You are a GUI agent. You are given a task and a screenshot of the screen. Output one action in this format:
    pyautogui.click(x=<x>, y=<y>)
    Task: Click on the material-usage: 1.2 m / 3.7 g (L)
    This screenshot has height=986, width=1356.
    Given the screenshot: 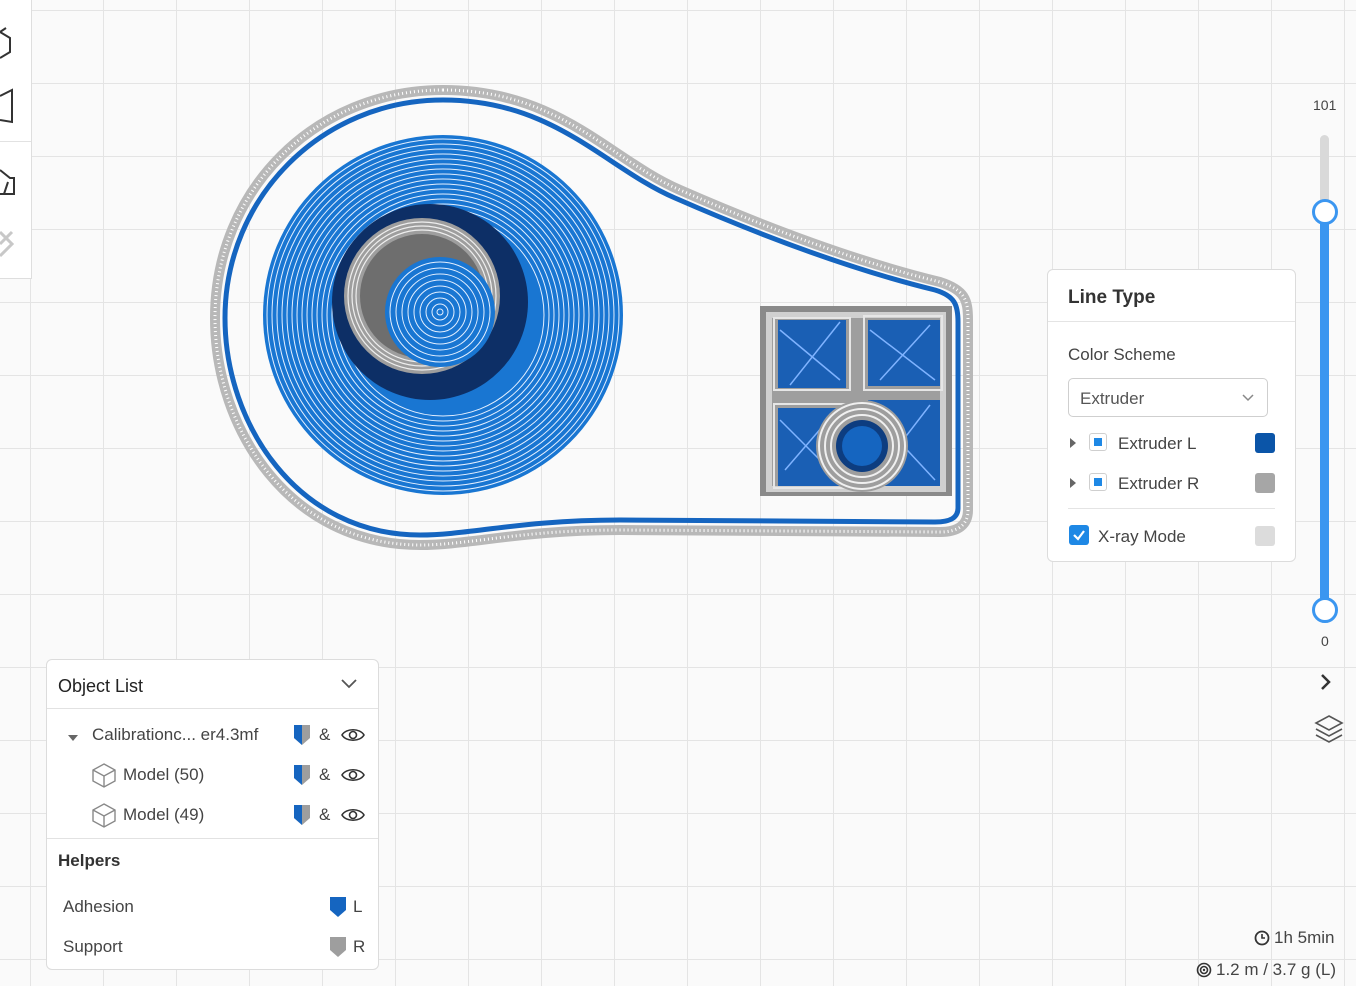 What is the action you would take?
    pyautogui.click(x=1266, y=970)
    